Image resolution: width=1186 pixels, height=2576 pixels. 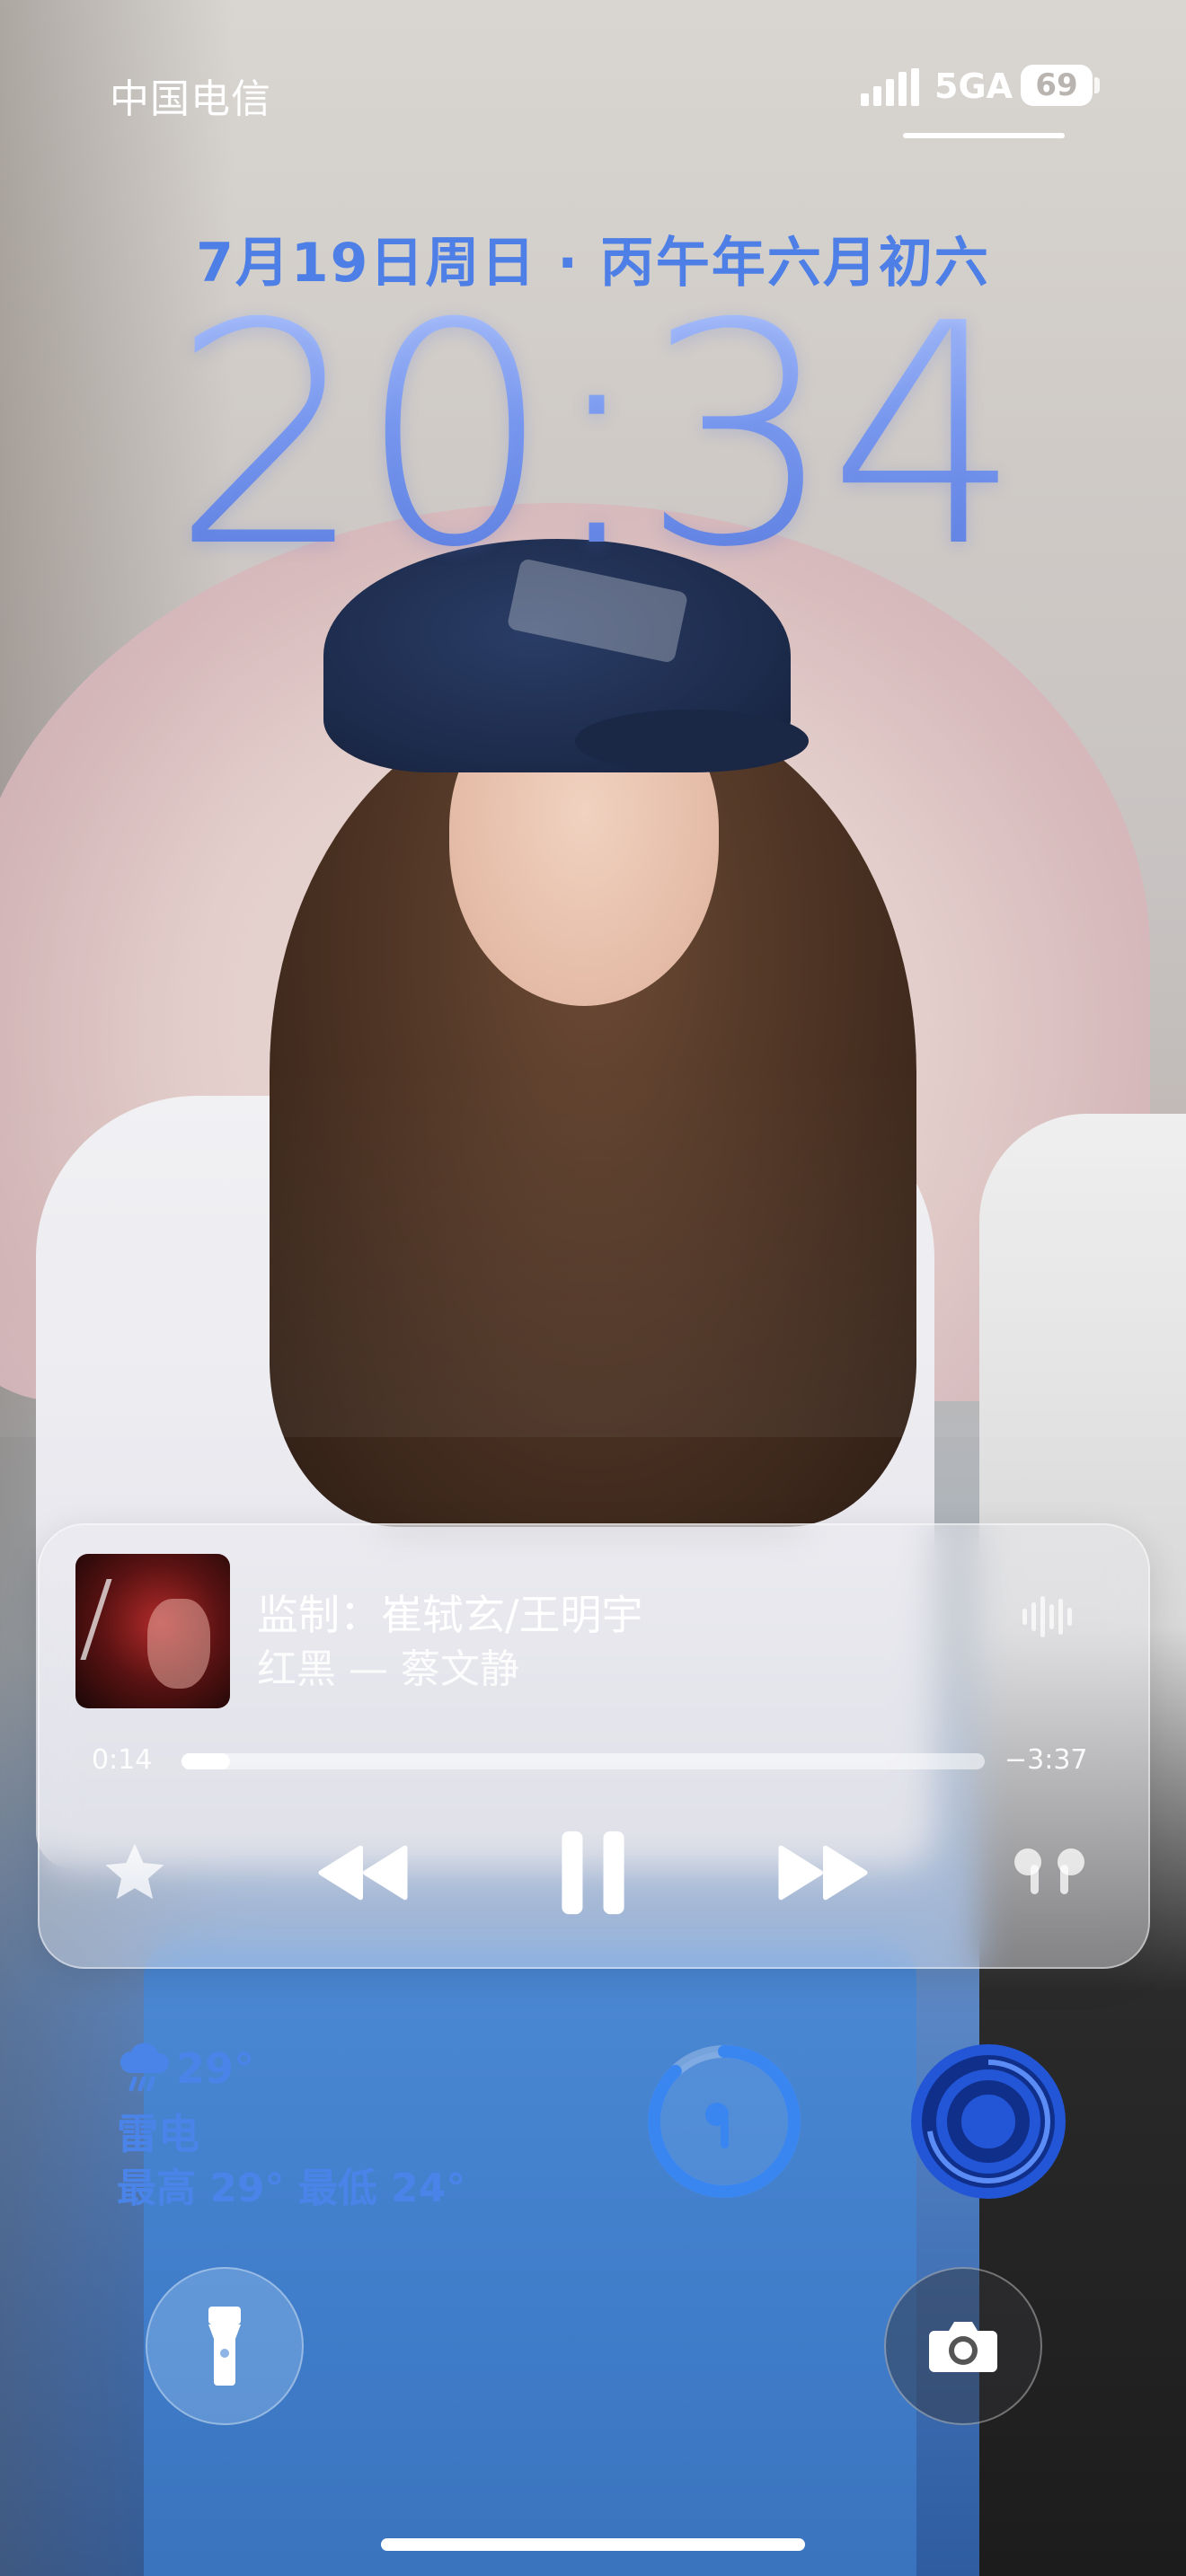 I want to click on audio-output-button, so click(x=1049, y=1872).